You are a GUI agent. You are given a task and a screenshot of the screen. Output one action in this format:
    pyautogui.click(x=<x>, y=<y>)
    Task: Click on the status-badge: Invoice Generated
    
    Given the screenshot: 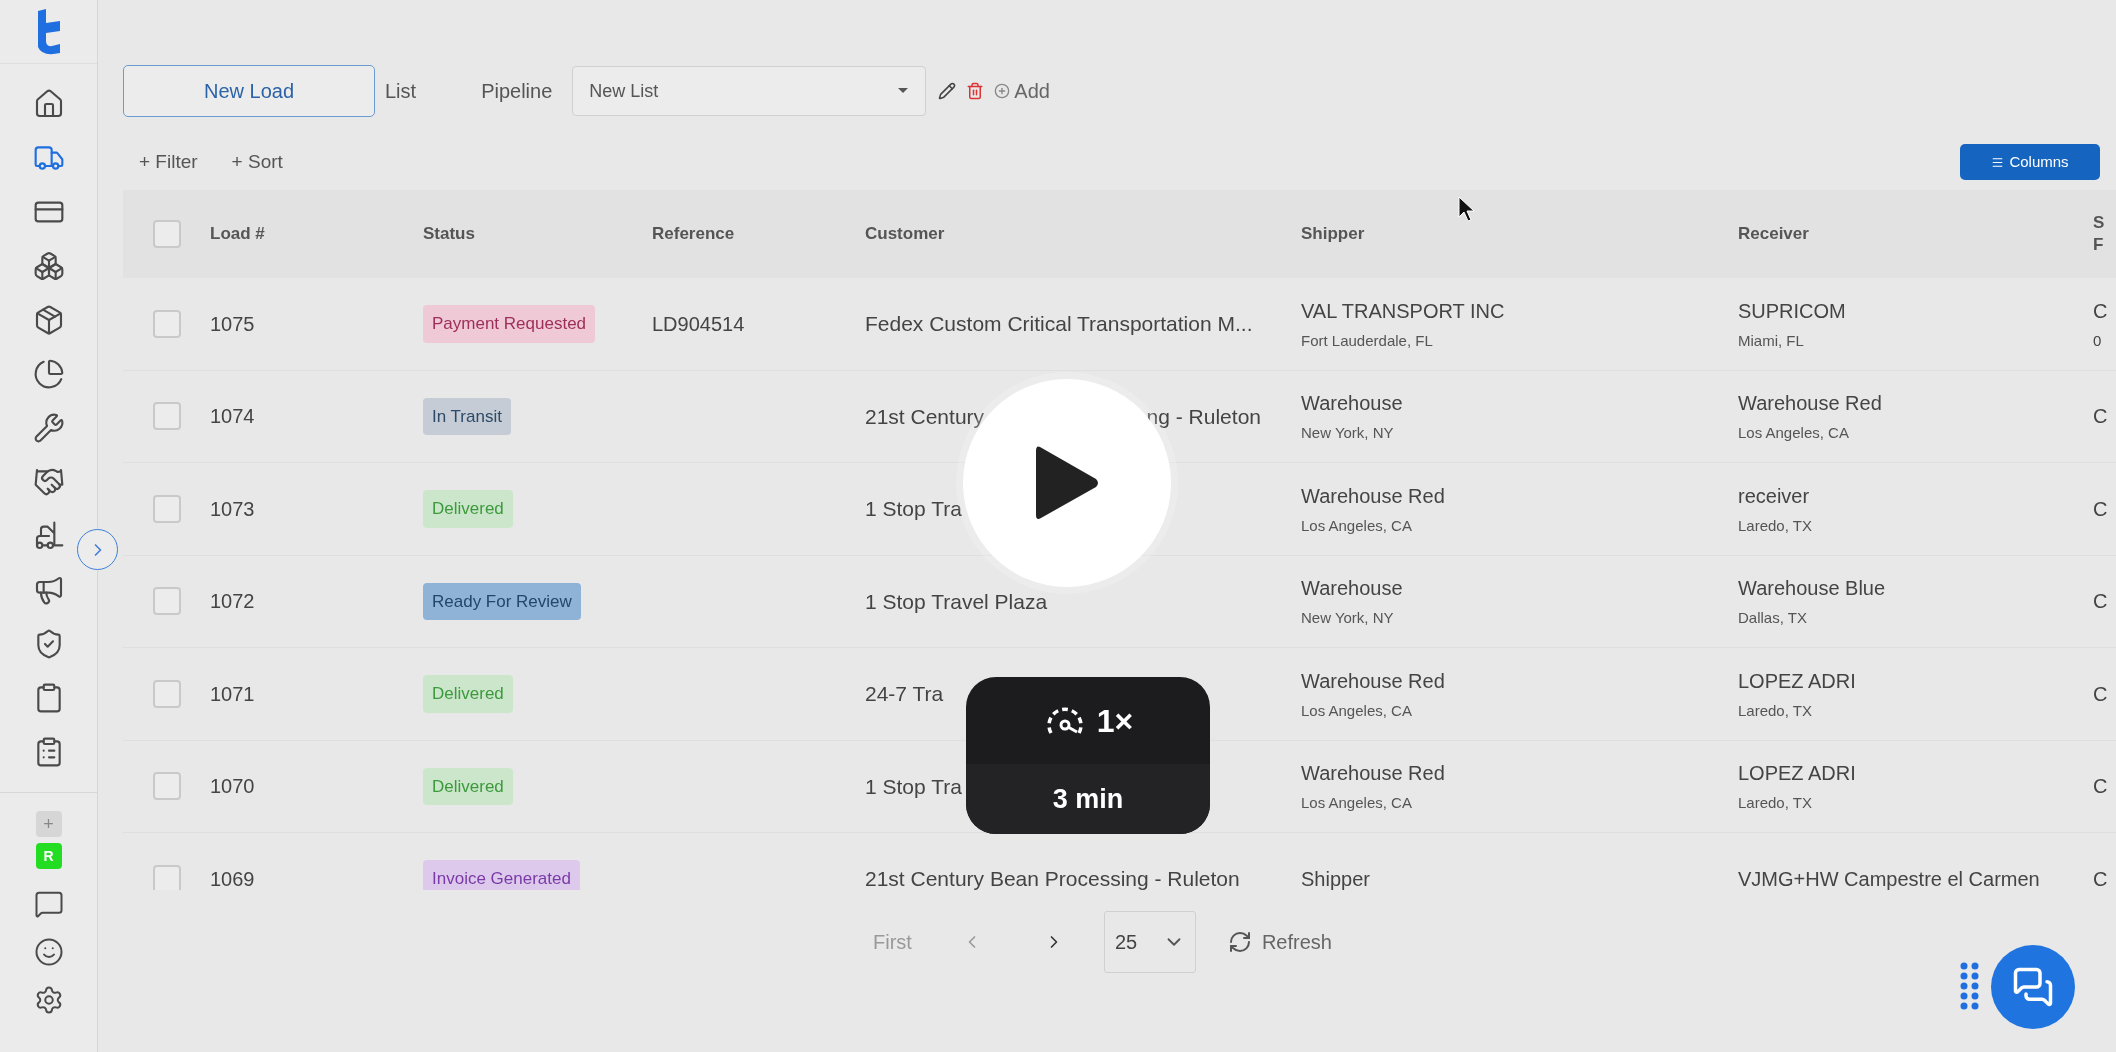 What is the action you would take?
    pyautogui.click(x=501, y=875)
    